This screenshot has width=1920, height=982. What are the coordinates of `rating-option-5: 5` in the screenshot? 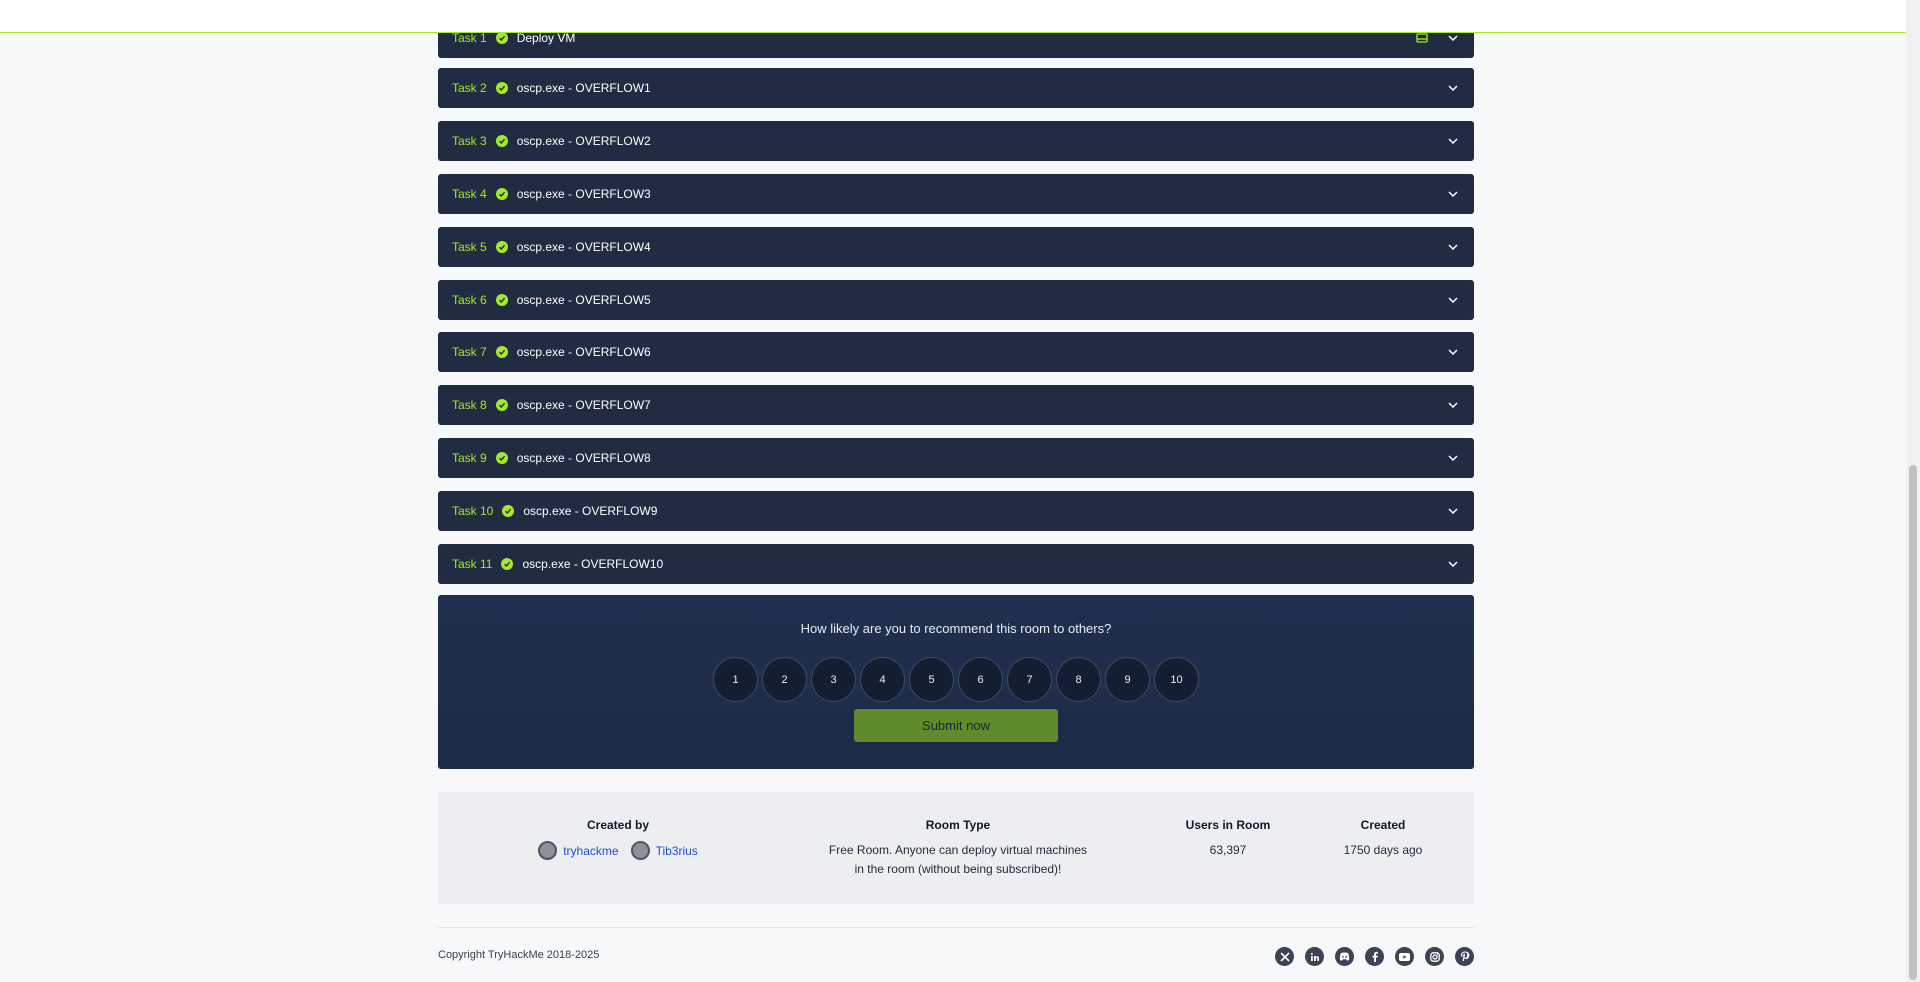 It's located at (931, 679).